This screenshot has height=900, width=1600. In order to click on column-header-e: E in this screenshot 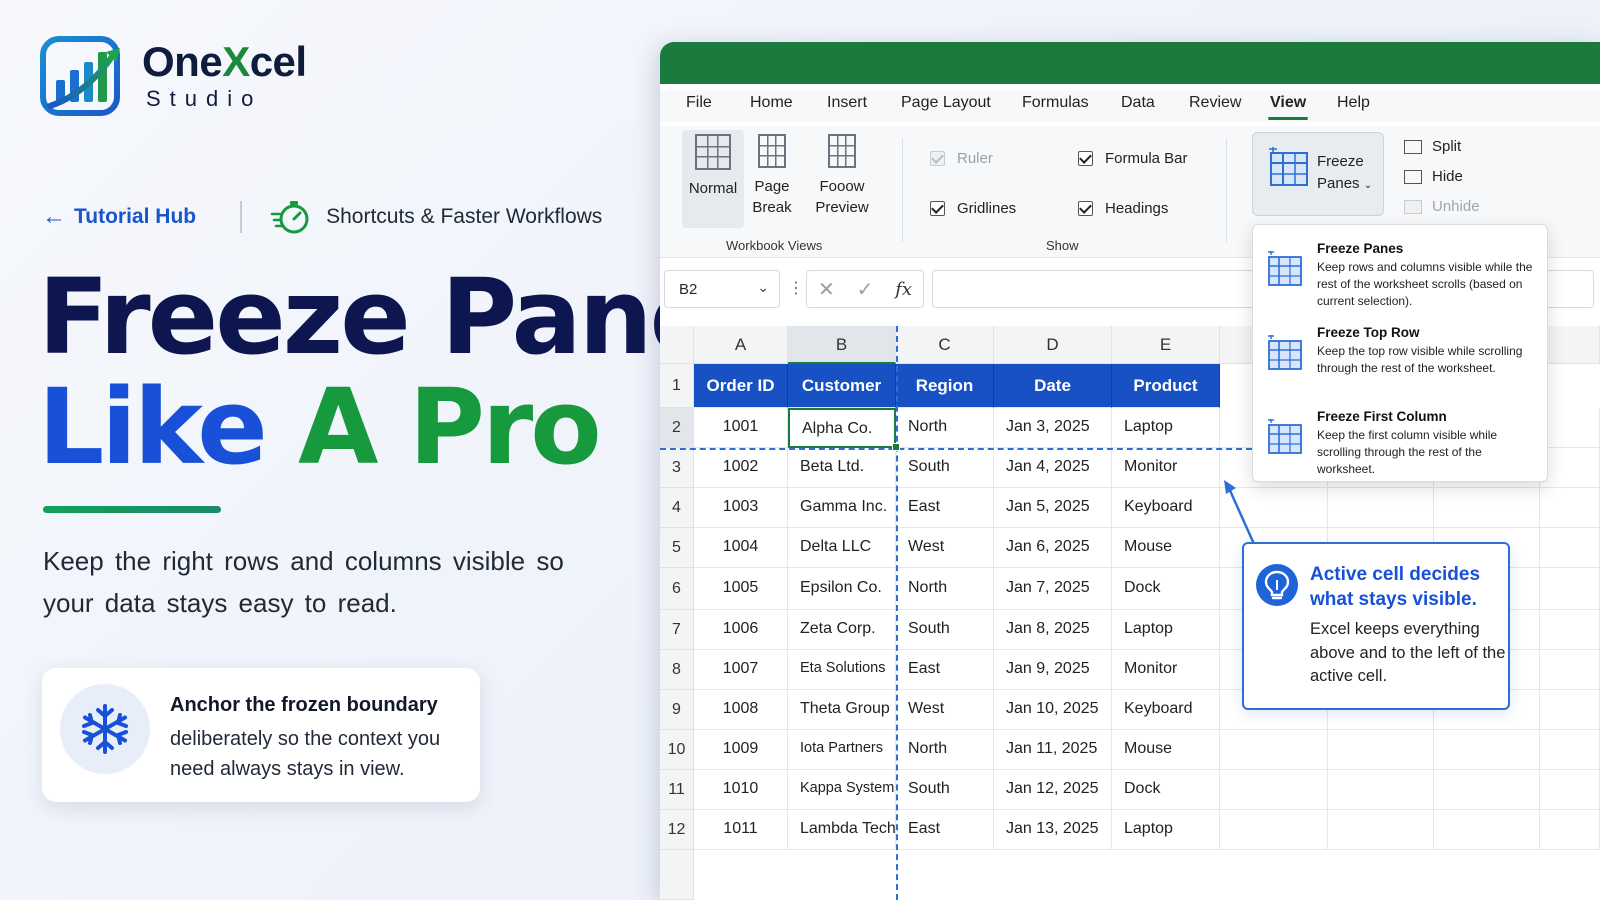, I will do `click(1166, 345)`.